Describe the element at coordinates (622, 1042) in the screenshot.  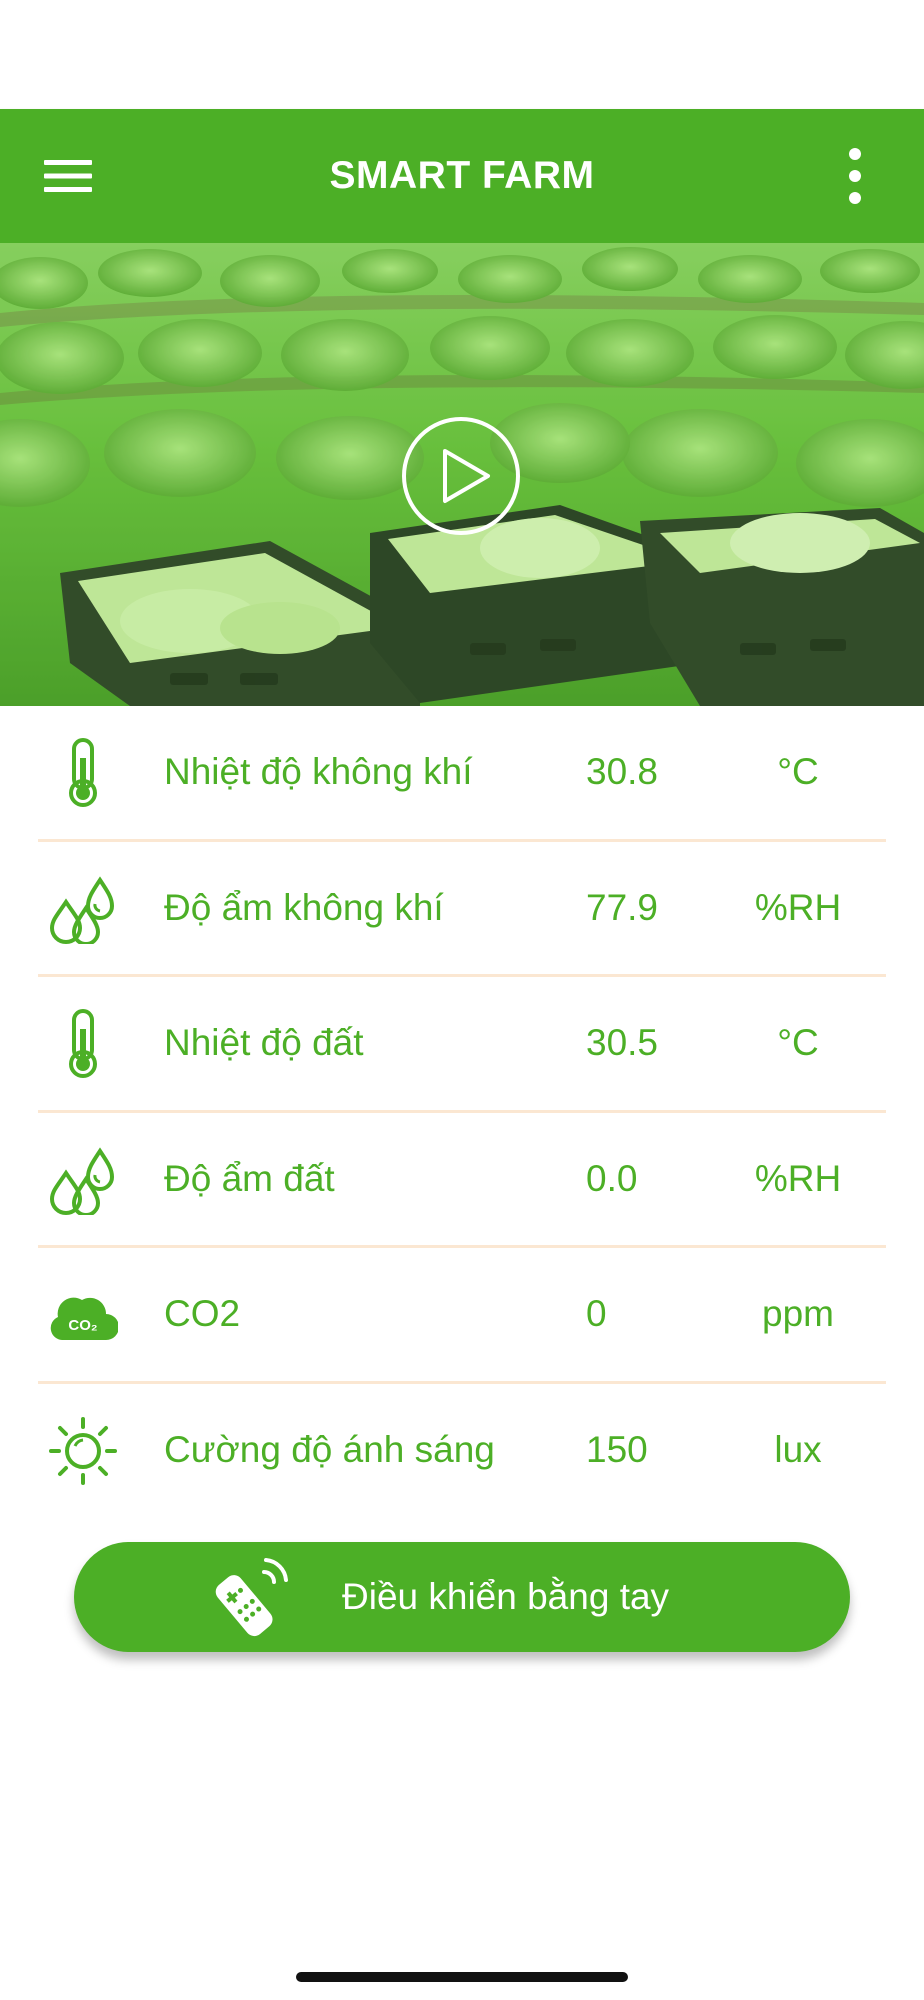
I see `sensor-value: 30.5` at that location.